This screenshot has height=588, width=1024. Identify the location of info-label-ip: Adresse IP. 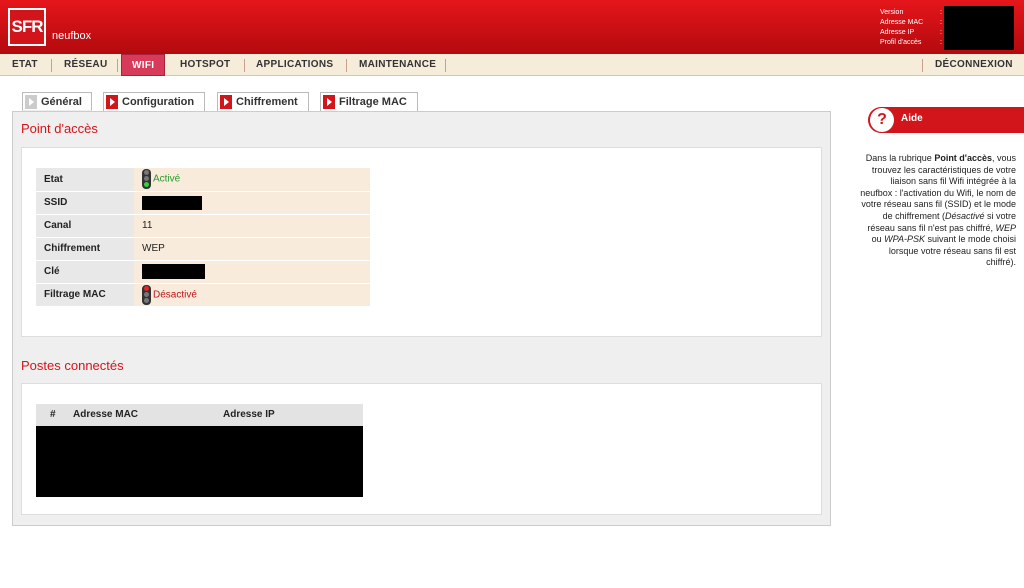
(897, 32).